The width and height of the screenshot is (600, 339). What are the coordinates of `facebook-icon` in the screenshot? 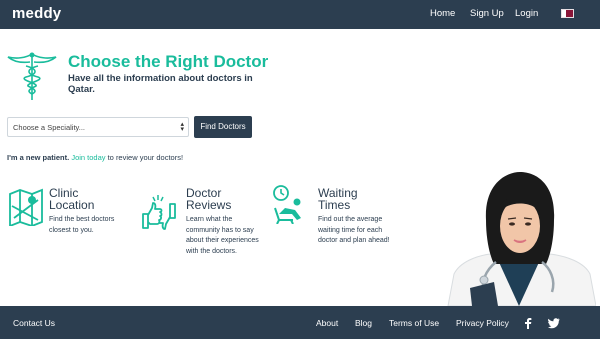 It's located at (528, 323).